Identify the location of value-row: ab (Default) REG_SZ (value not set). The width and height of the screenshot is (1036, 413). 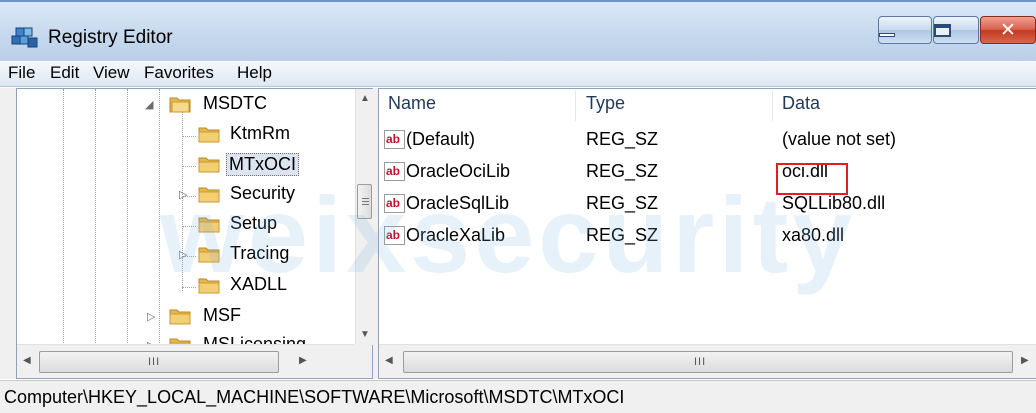
(707, 140).